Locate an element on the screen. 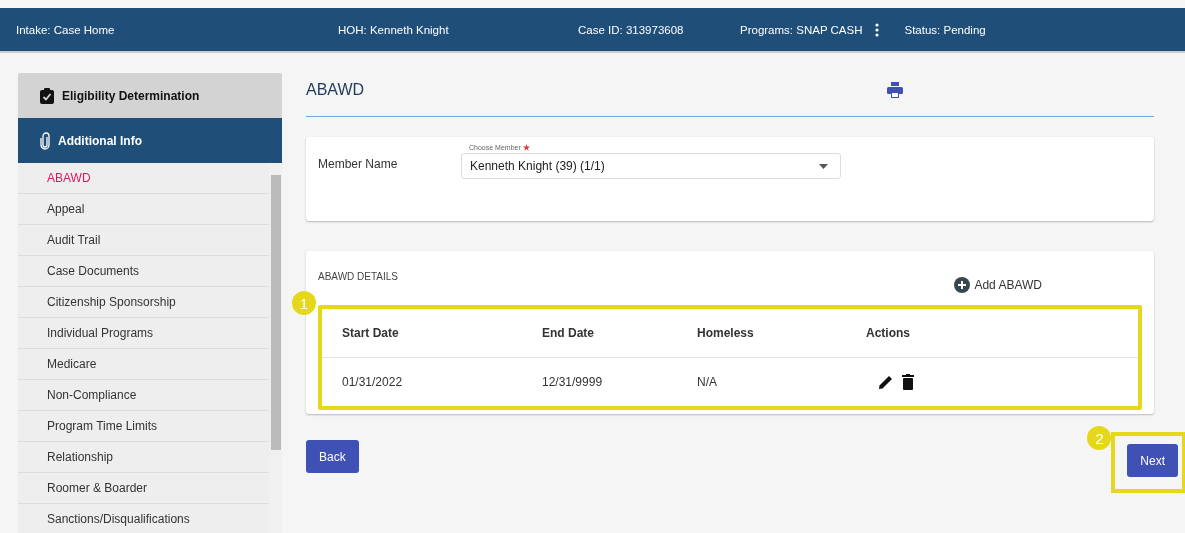 The height and width of the screenshot is (533, 1185). sidebar-item: Individual Programs is located at coordinates (143, 333).